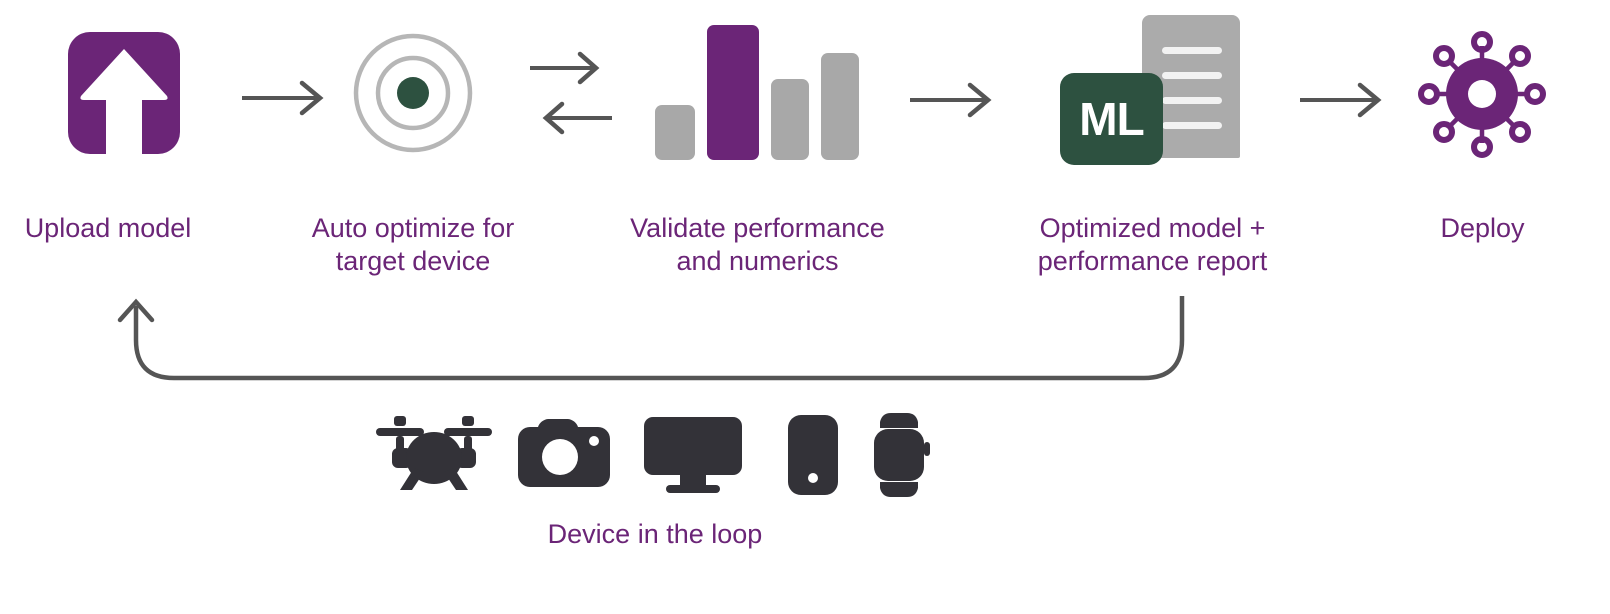 Image resolution: width=1610 pixels, height=614 pixels. I want to click on target-bullseye-glyph, so click(413, 93).